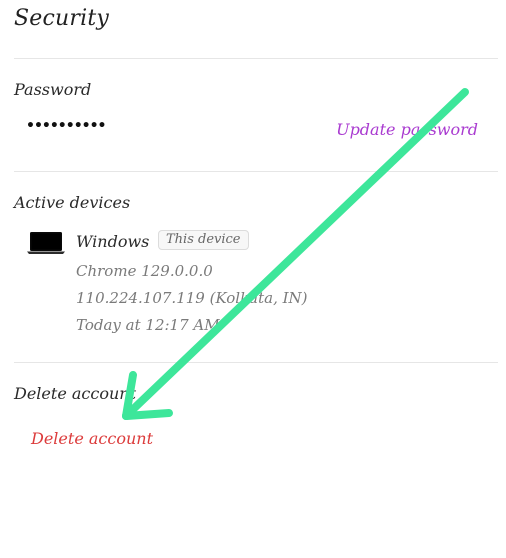 The width and height of the screenshot is (506, 558). I want to click on device-last-active: Today at 12:17 AM, so click(148, 325).